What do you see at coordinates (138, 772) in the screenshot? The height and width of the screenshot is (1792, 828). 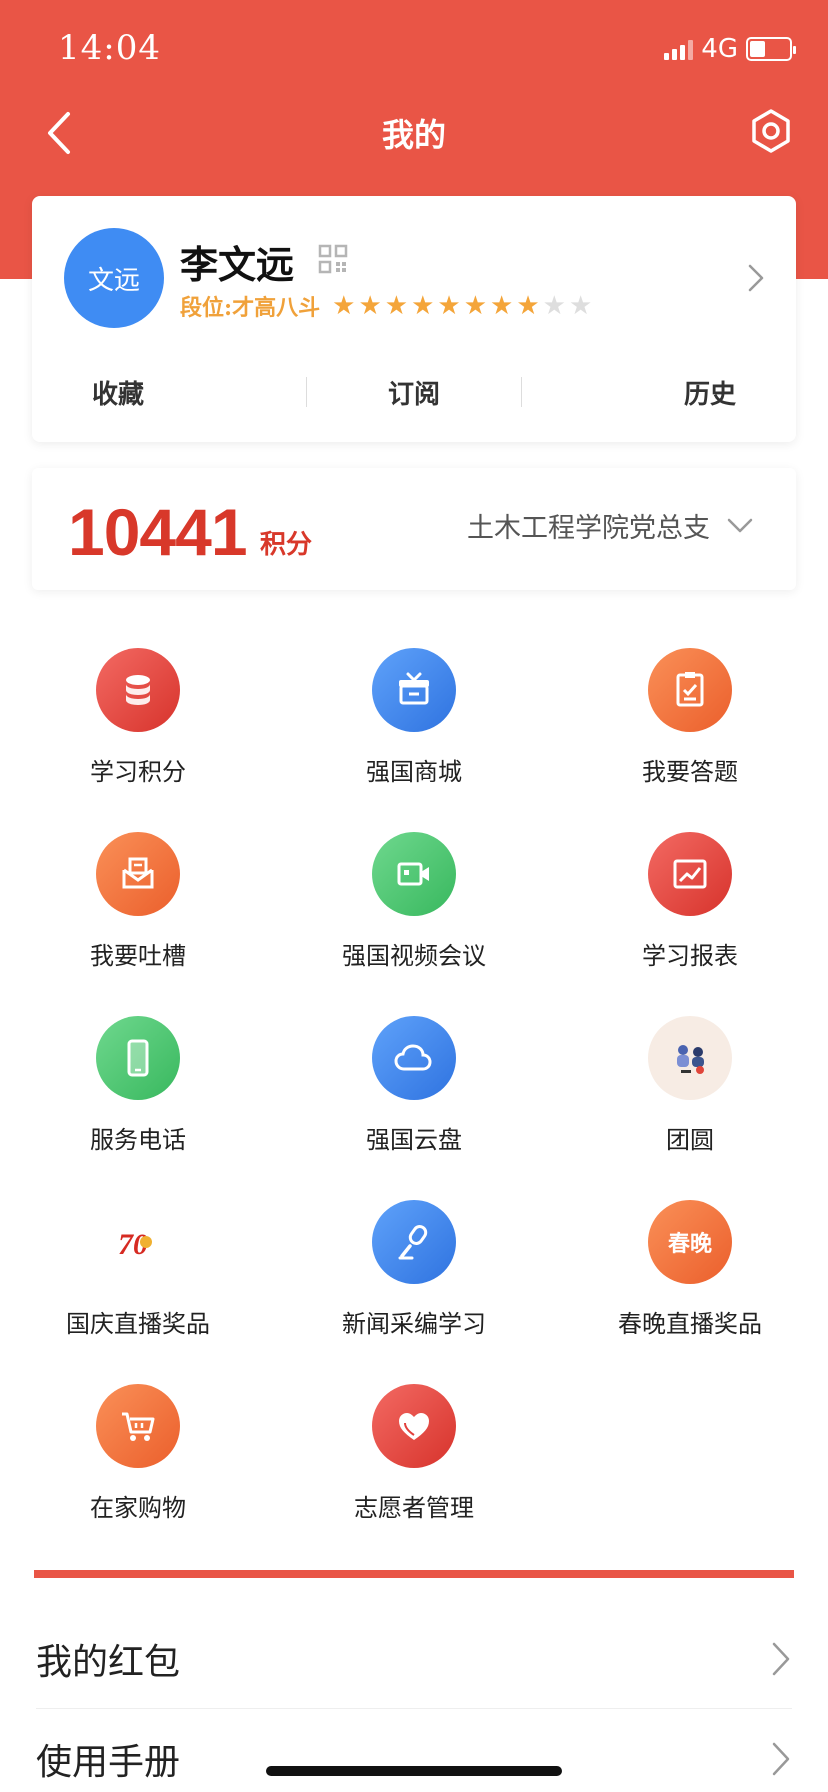 I see `grid-item-label: 学习积分` at bounding box center [138, 772].